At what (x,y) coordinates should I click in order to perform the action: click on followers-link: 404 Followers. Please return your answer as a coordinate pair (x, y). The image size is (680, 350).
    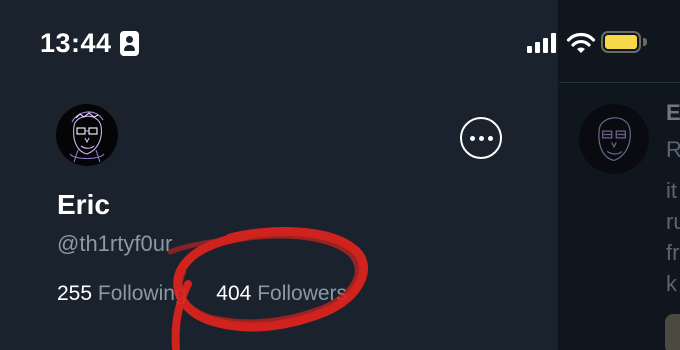
    Looking at the image, I should click on (281, 293).